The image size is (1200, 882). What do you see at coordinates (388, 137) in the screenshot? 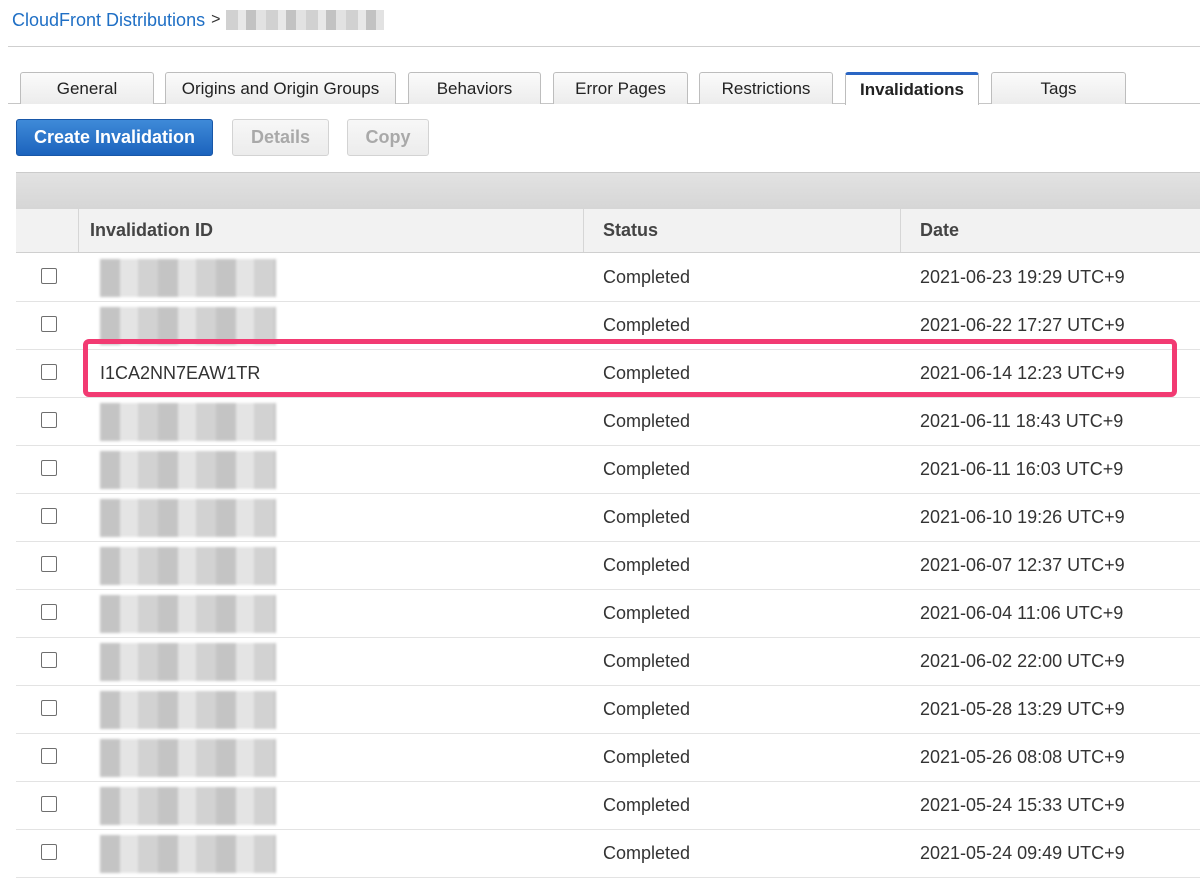
I see `copy-button: Copy` at bounding box center [388, 137].